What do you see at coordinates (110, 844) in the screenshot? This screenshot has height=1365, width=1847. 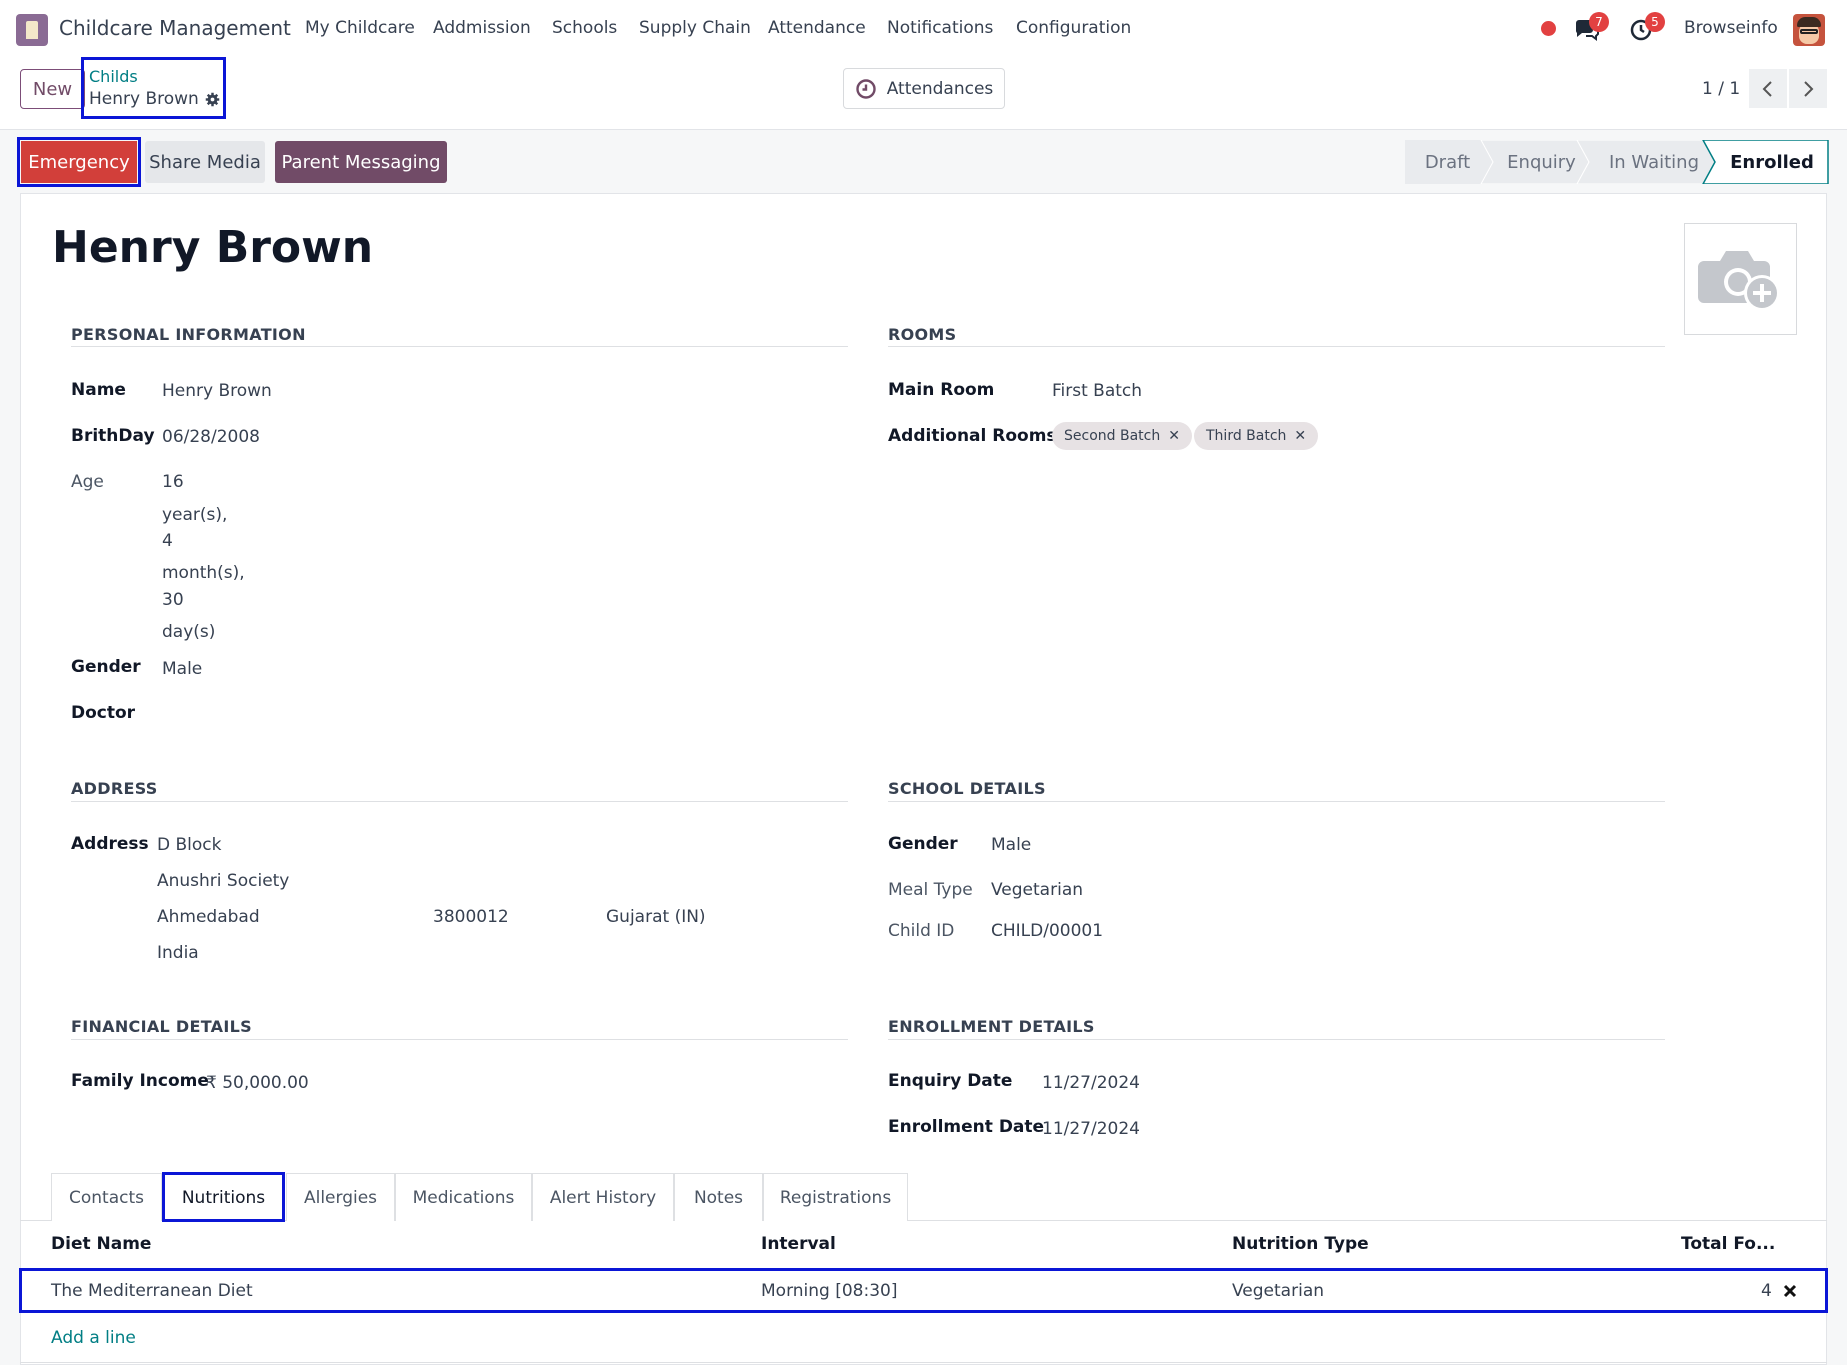 I see `address-label: Address` at bounding box center [110, 844].